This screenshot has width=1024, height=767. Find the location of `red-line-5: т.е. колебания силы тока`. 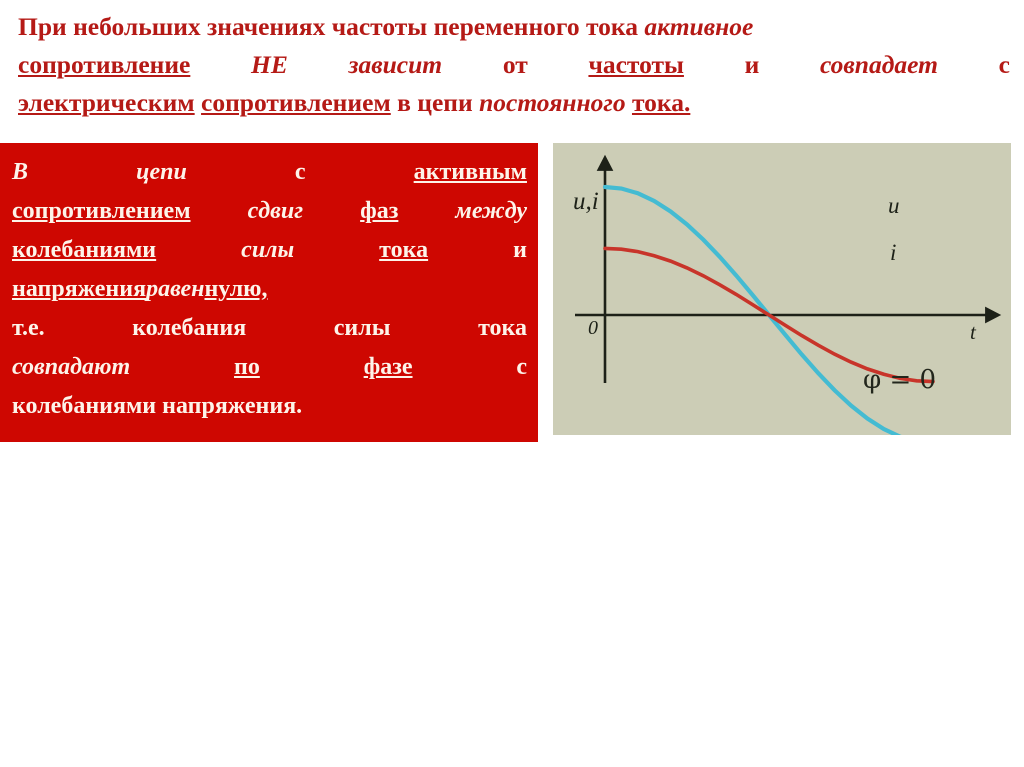

red-line-5: т.е. колебания силы тока is located at coordinates (269, 328).